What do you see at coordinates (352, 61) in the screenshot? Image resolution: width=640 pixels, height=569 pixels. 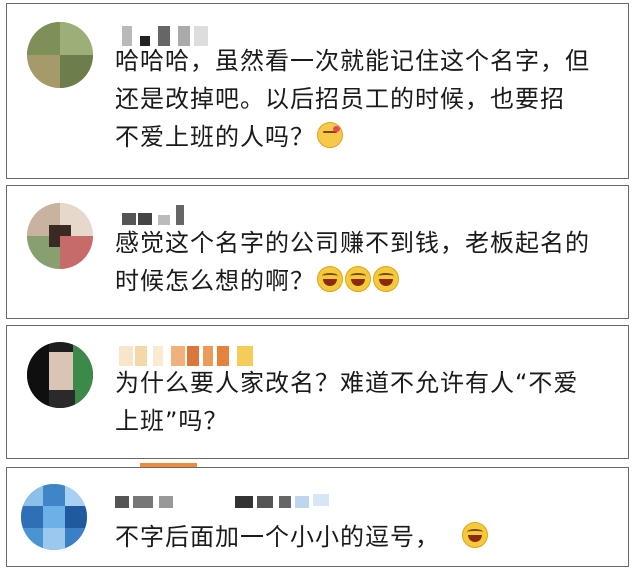 I see `comment-line: 哈哈哈，虽然看一次就能记住这个名字，但` at bounding box center [352, 61].